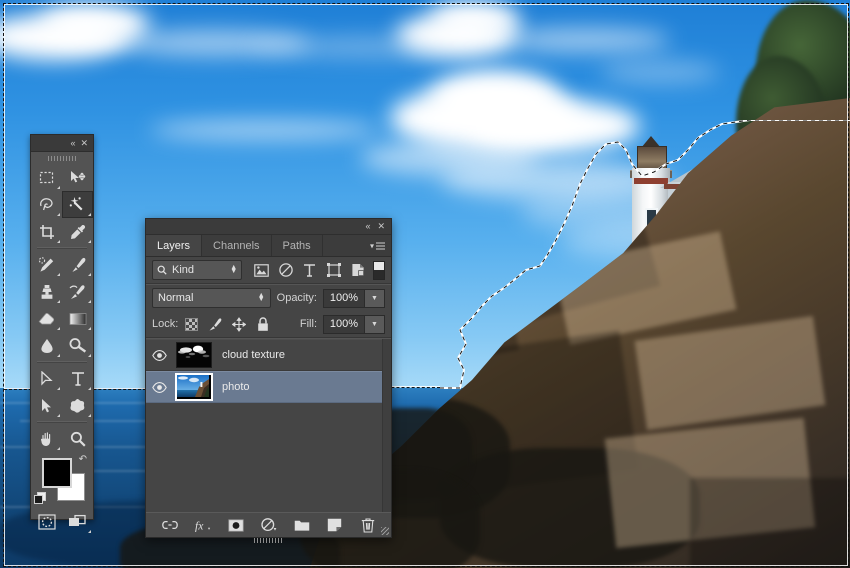 The image size is (850, 568). I want to click on fill-value: 100%, so click(344, 324).